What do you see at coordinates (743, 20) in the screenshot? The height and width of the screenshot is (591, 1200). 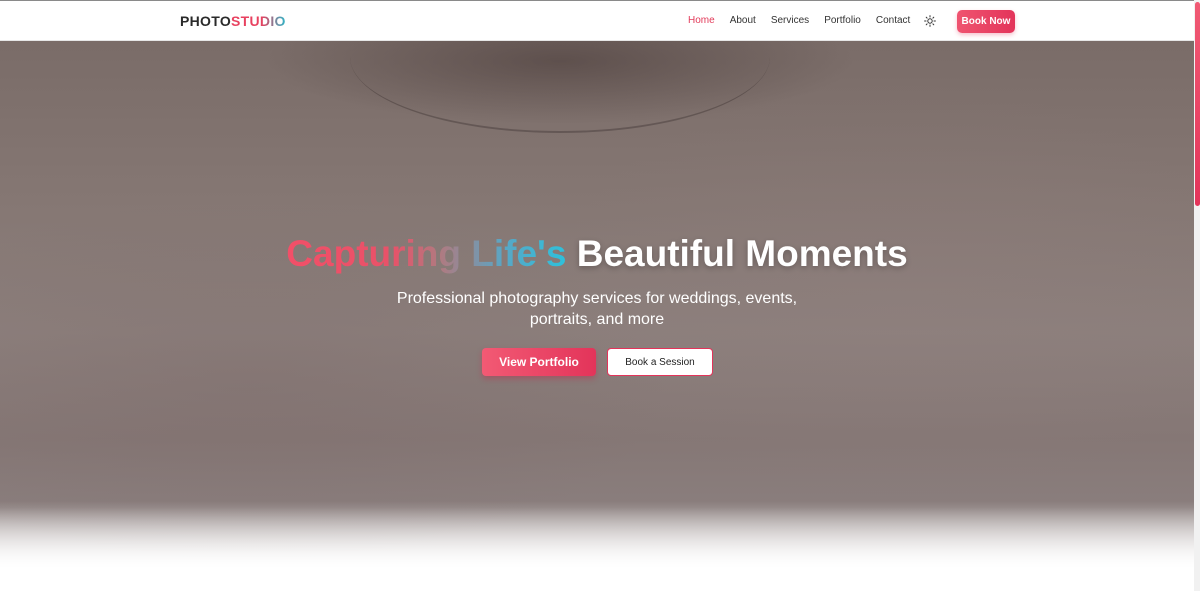 I see `nav-link-about: About` at bounding box center [743, 20].